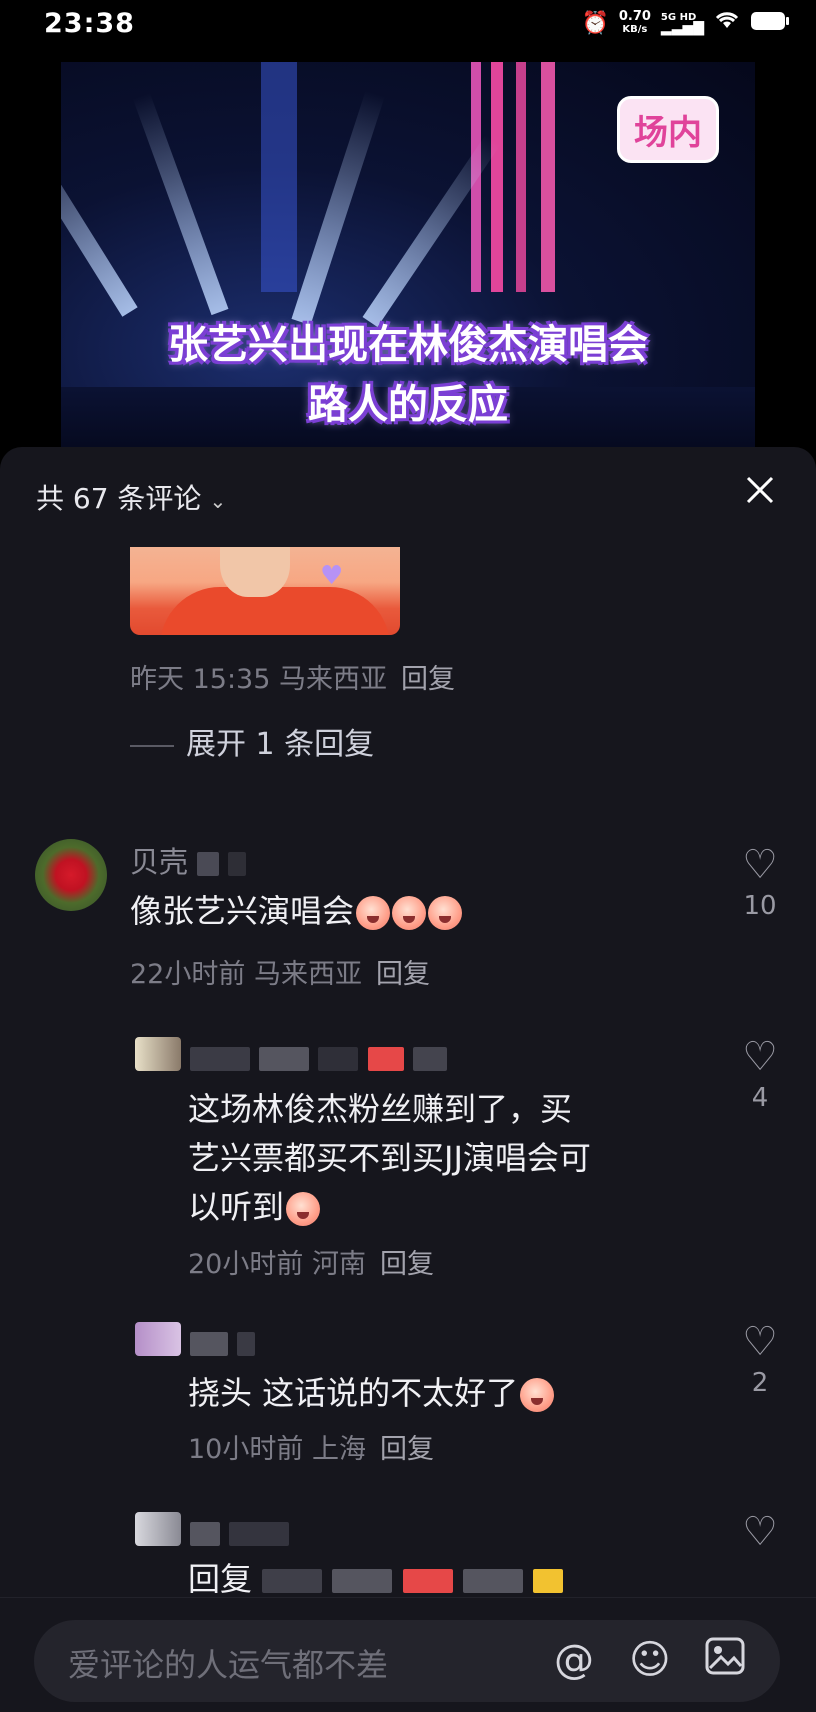 This screenshot has width=816, height=1712. I want to click on wifi-icon, so click(727, 23).